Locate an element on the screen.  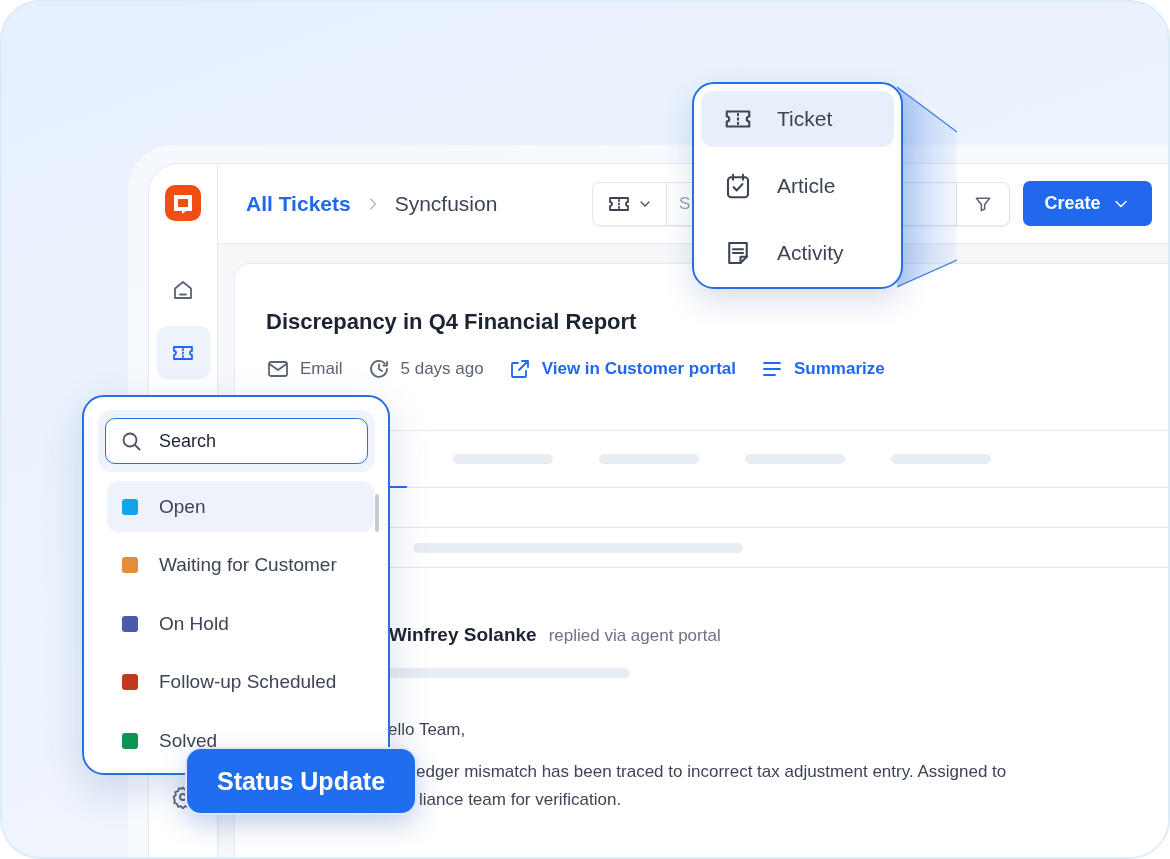
meta-text: 5 days ago is located at coordinates (442, 369).